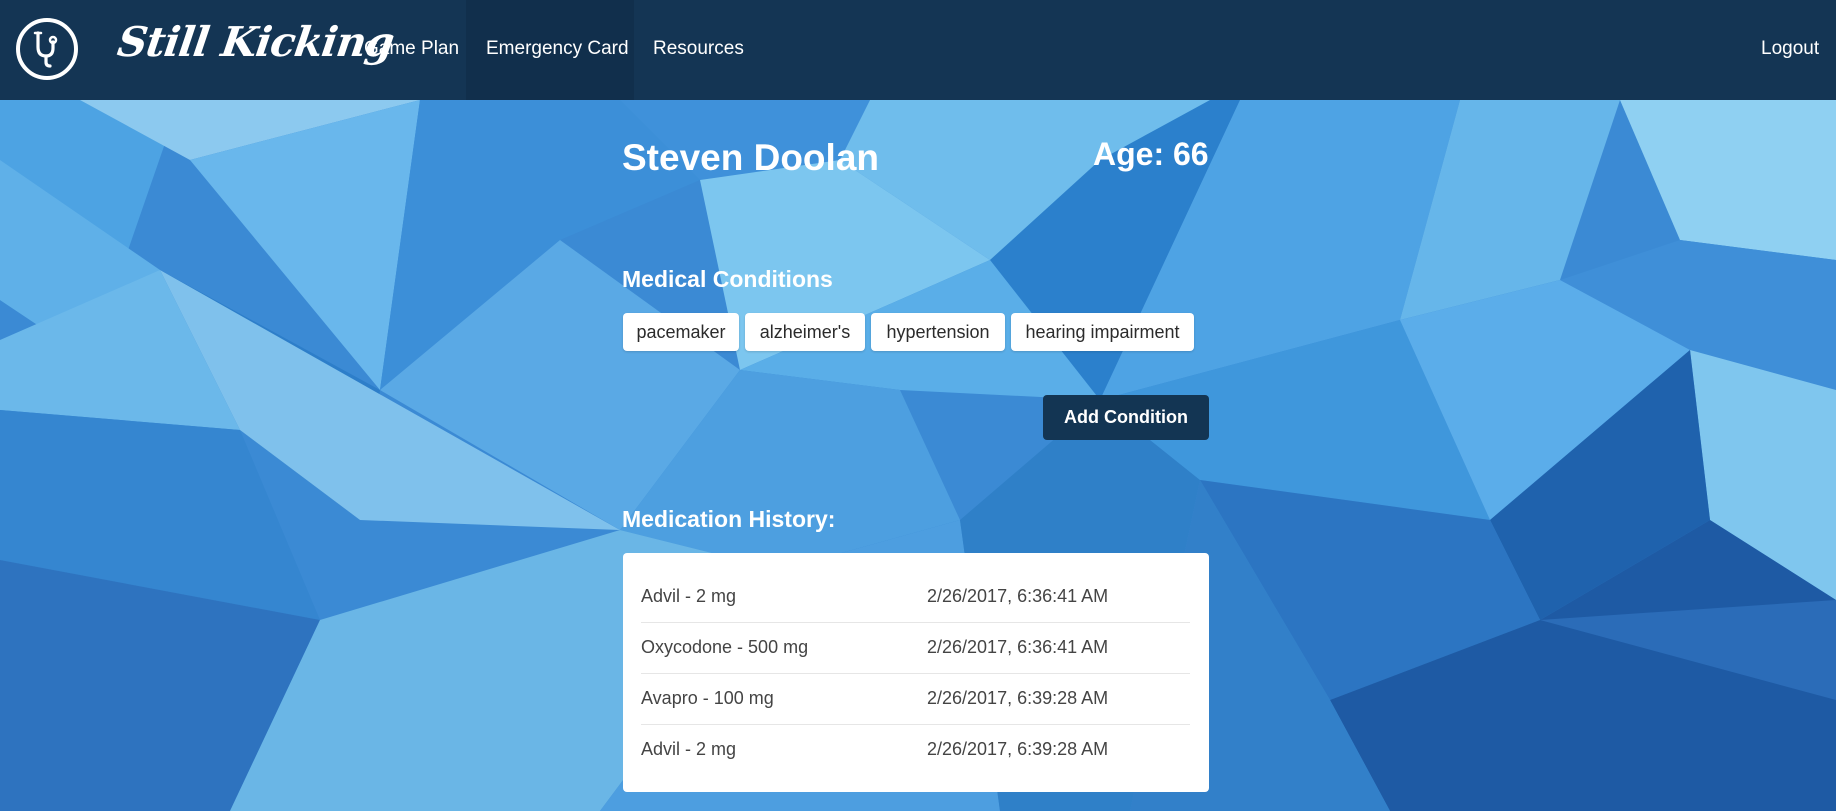 Image resolution: width=1836 pixels, height=811 pixels. I want to click on condition-tag: alzheimer's, so click(805, 332).